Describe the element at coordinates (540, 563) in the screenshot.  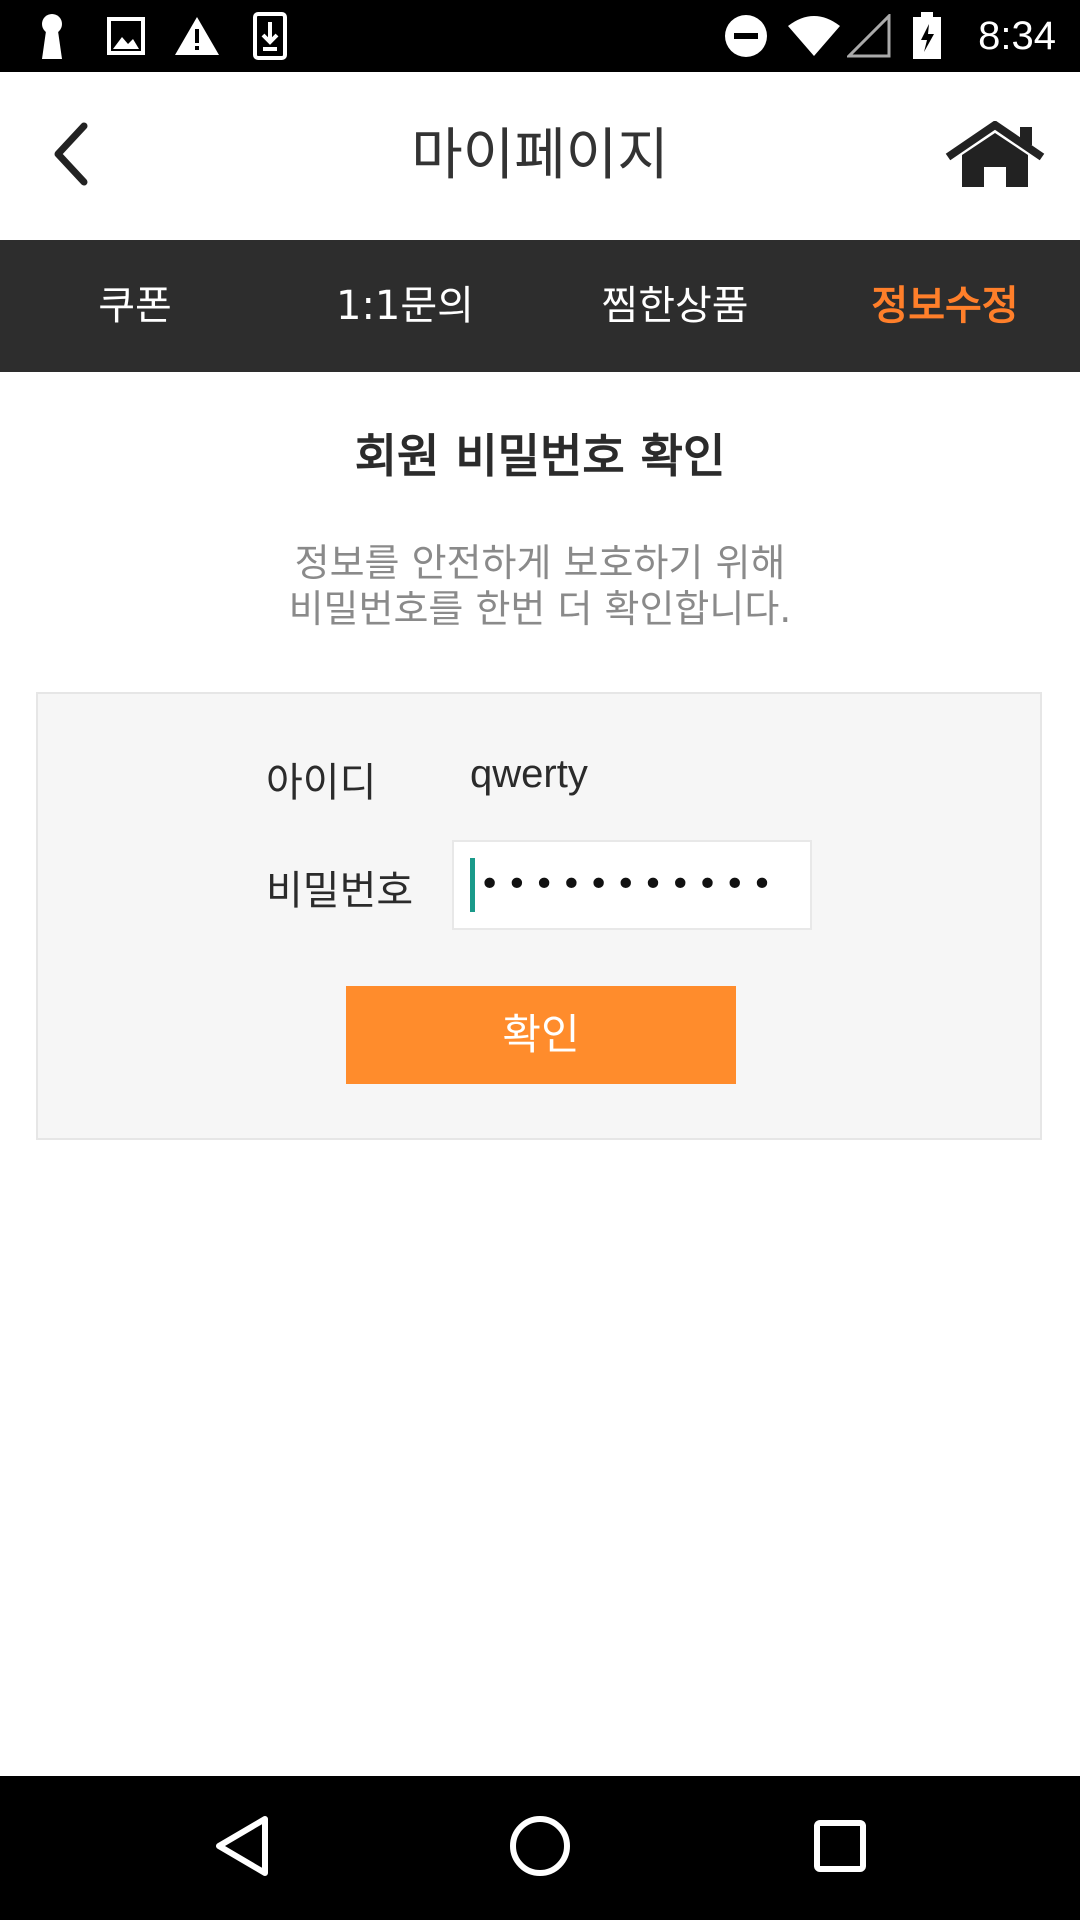
I see `description-line-1: 정보를 안전하게 보호하기 위해` at that location.